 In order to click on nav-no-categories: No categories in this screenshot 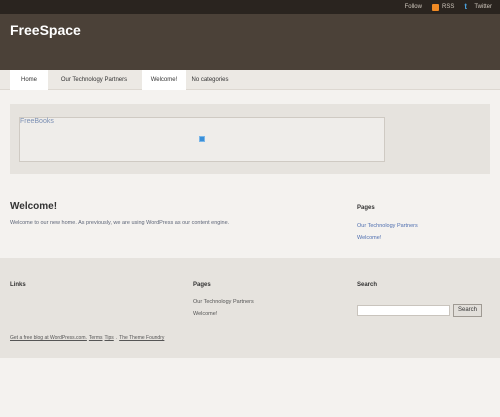, I will do `click(210, 80)`.